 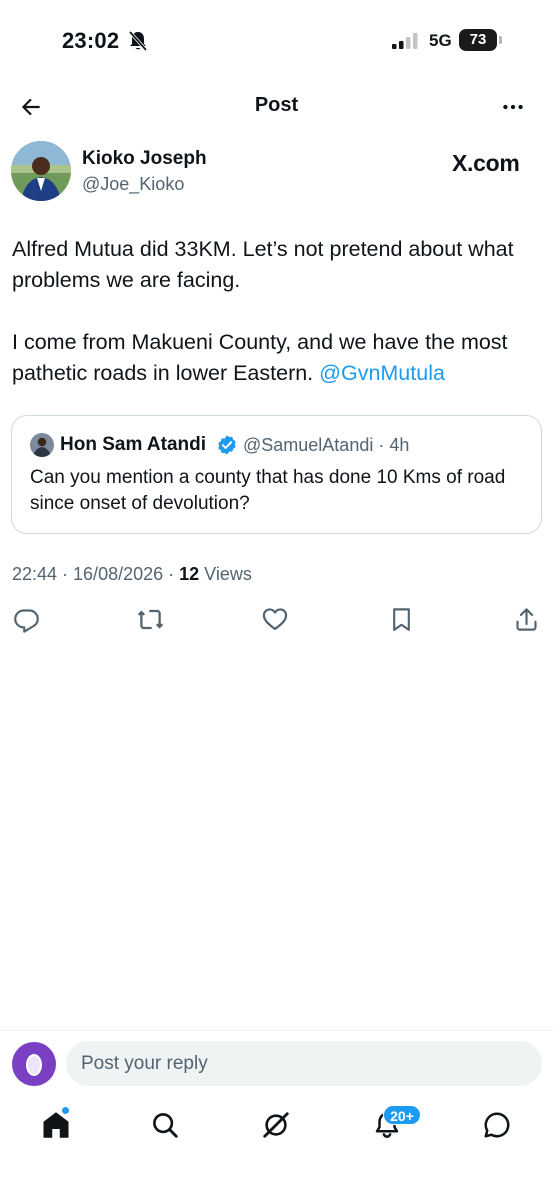 I want to click on nav-messages, so click(x=497, y=1125).